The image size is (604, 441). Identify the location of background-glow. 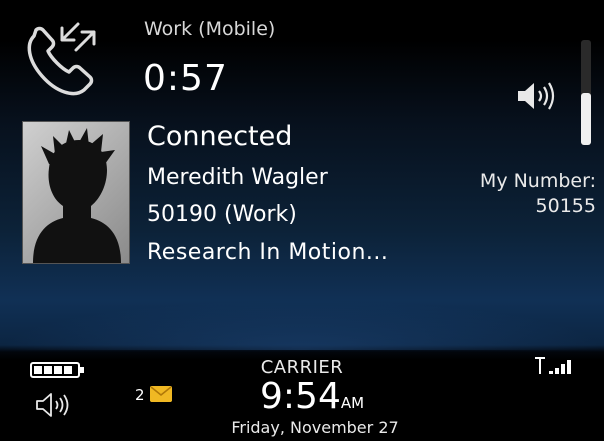
(302, 325).